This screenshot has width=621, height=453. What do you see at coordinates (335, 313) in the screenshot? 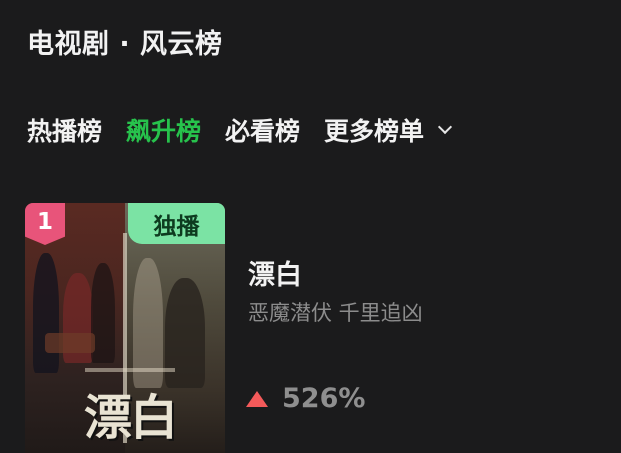
I see `show-tags: 恶魔潜伏 千里追凶` at bounding box center [335, 313].